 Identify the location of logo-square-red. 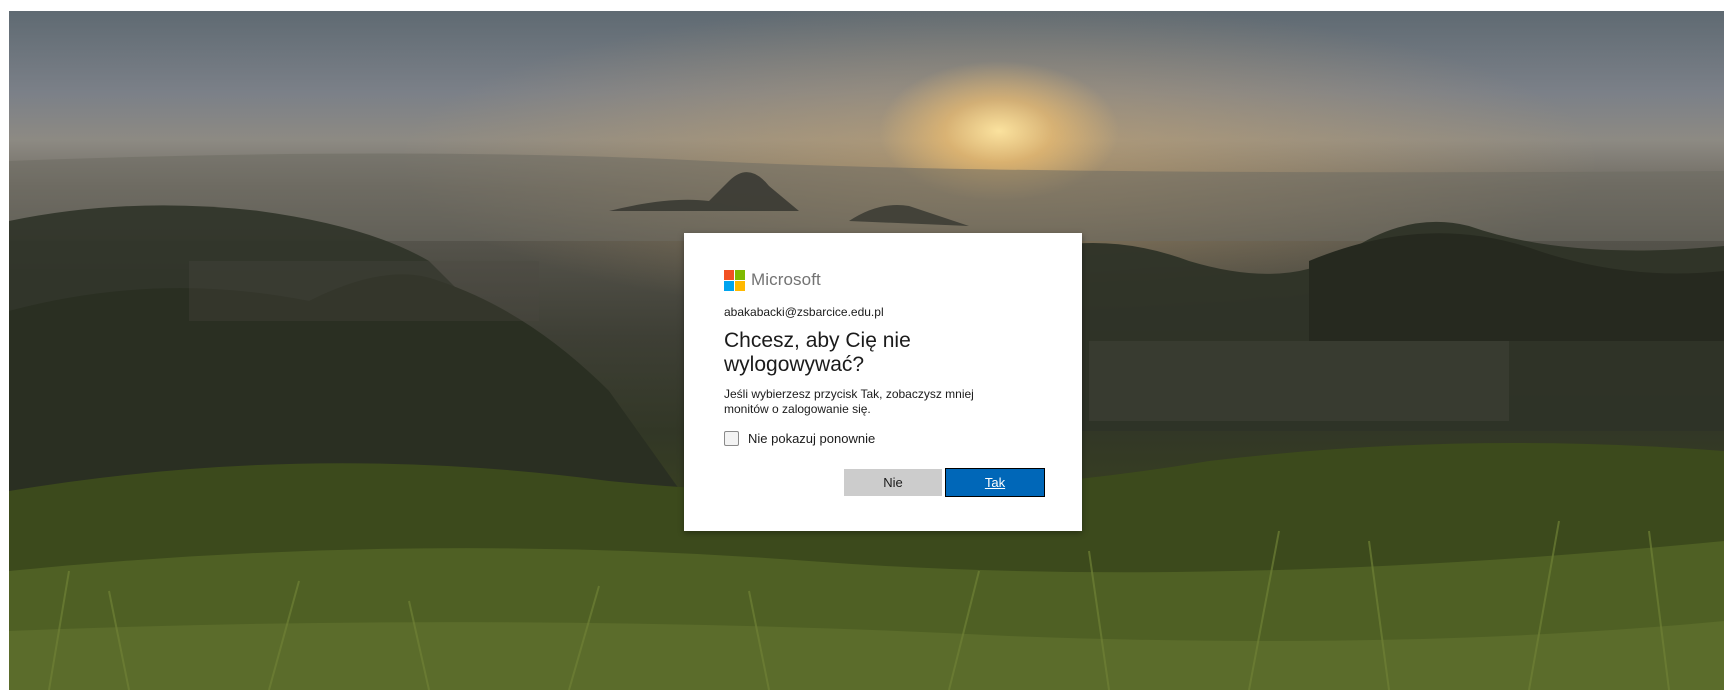
(729, 274).